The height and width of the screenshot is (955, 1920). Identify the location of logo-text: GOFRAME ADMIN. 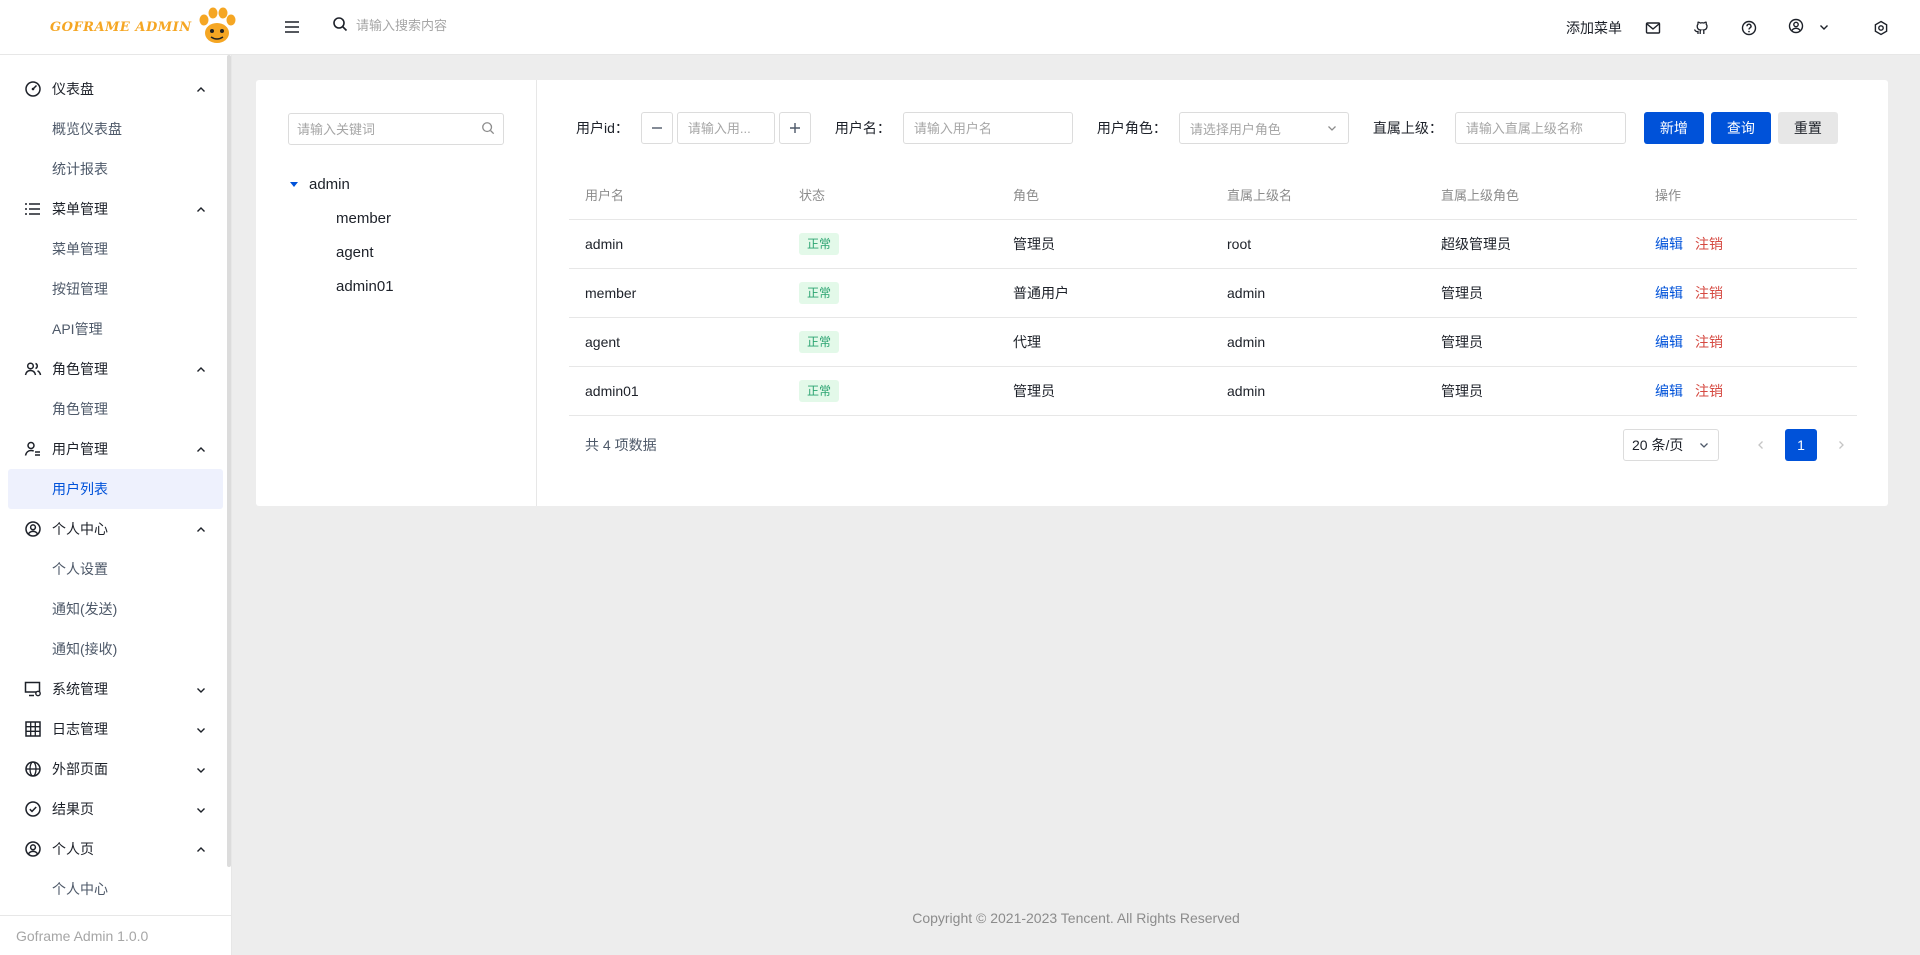
(121, 27).